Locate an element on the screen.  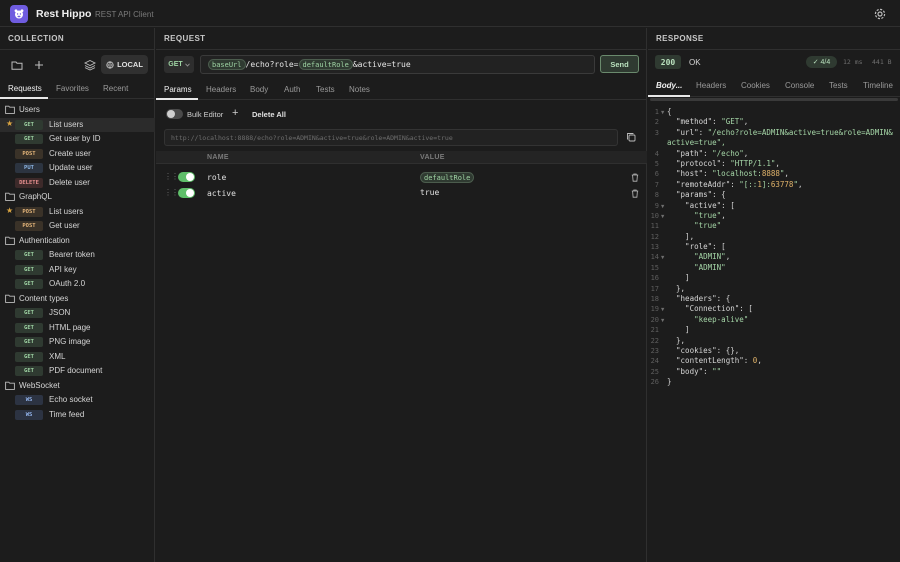
environment-button: LOCAL is located at coordinates (124, 64).